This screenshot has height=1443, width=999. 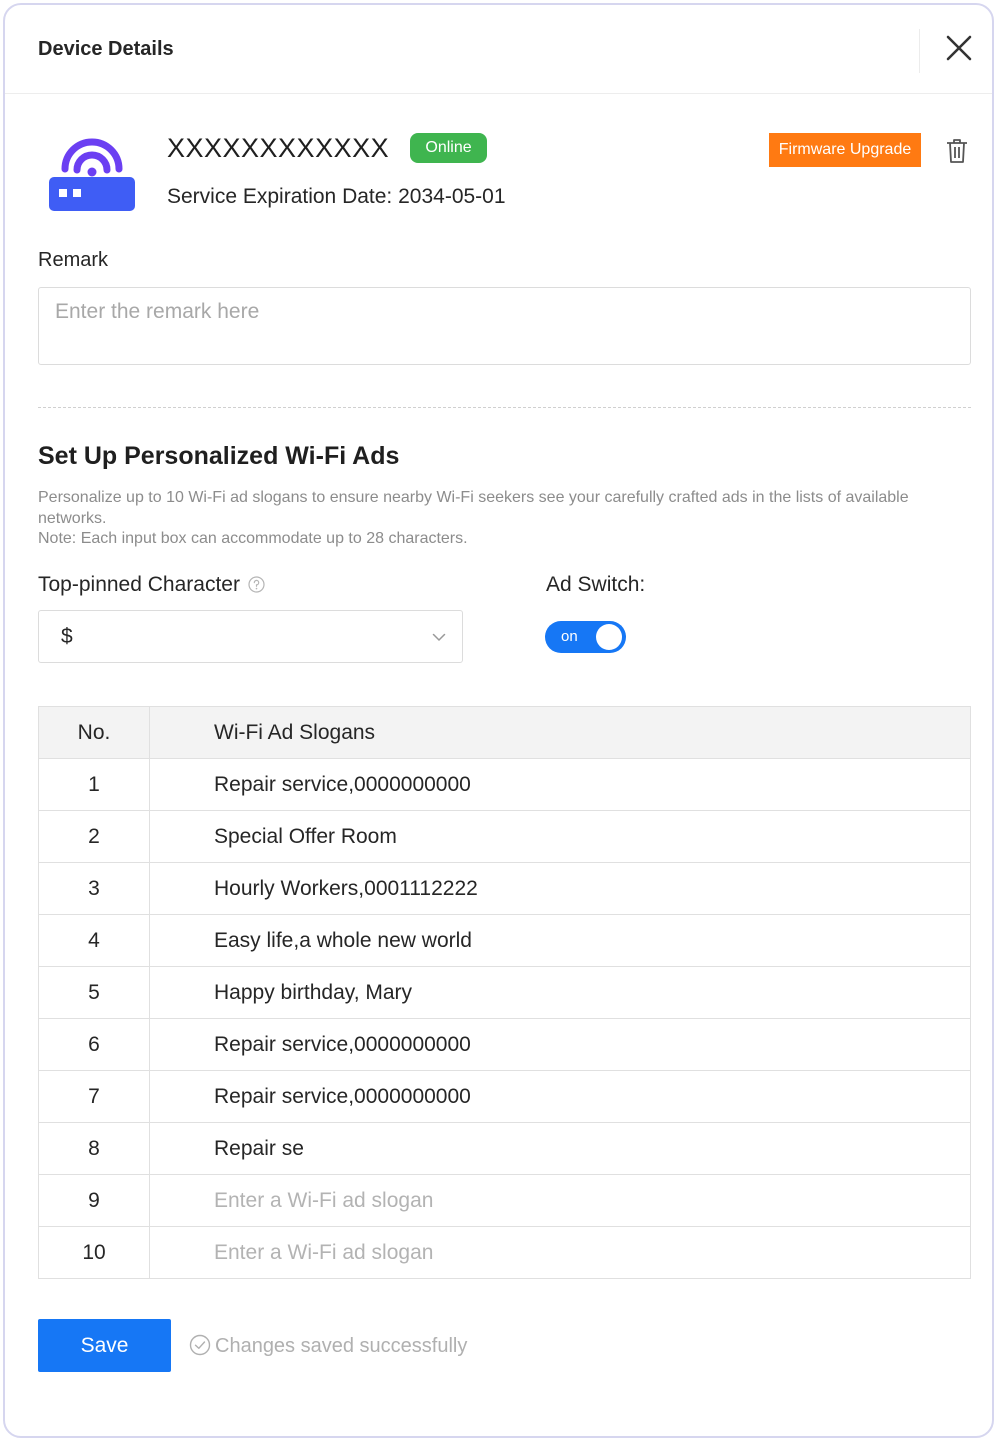 What do you see at coordinates (94, 784) in the screenshot?
I see `slogan-number: 1` at bounding box center [94, 784].